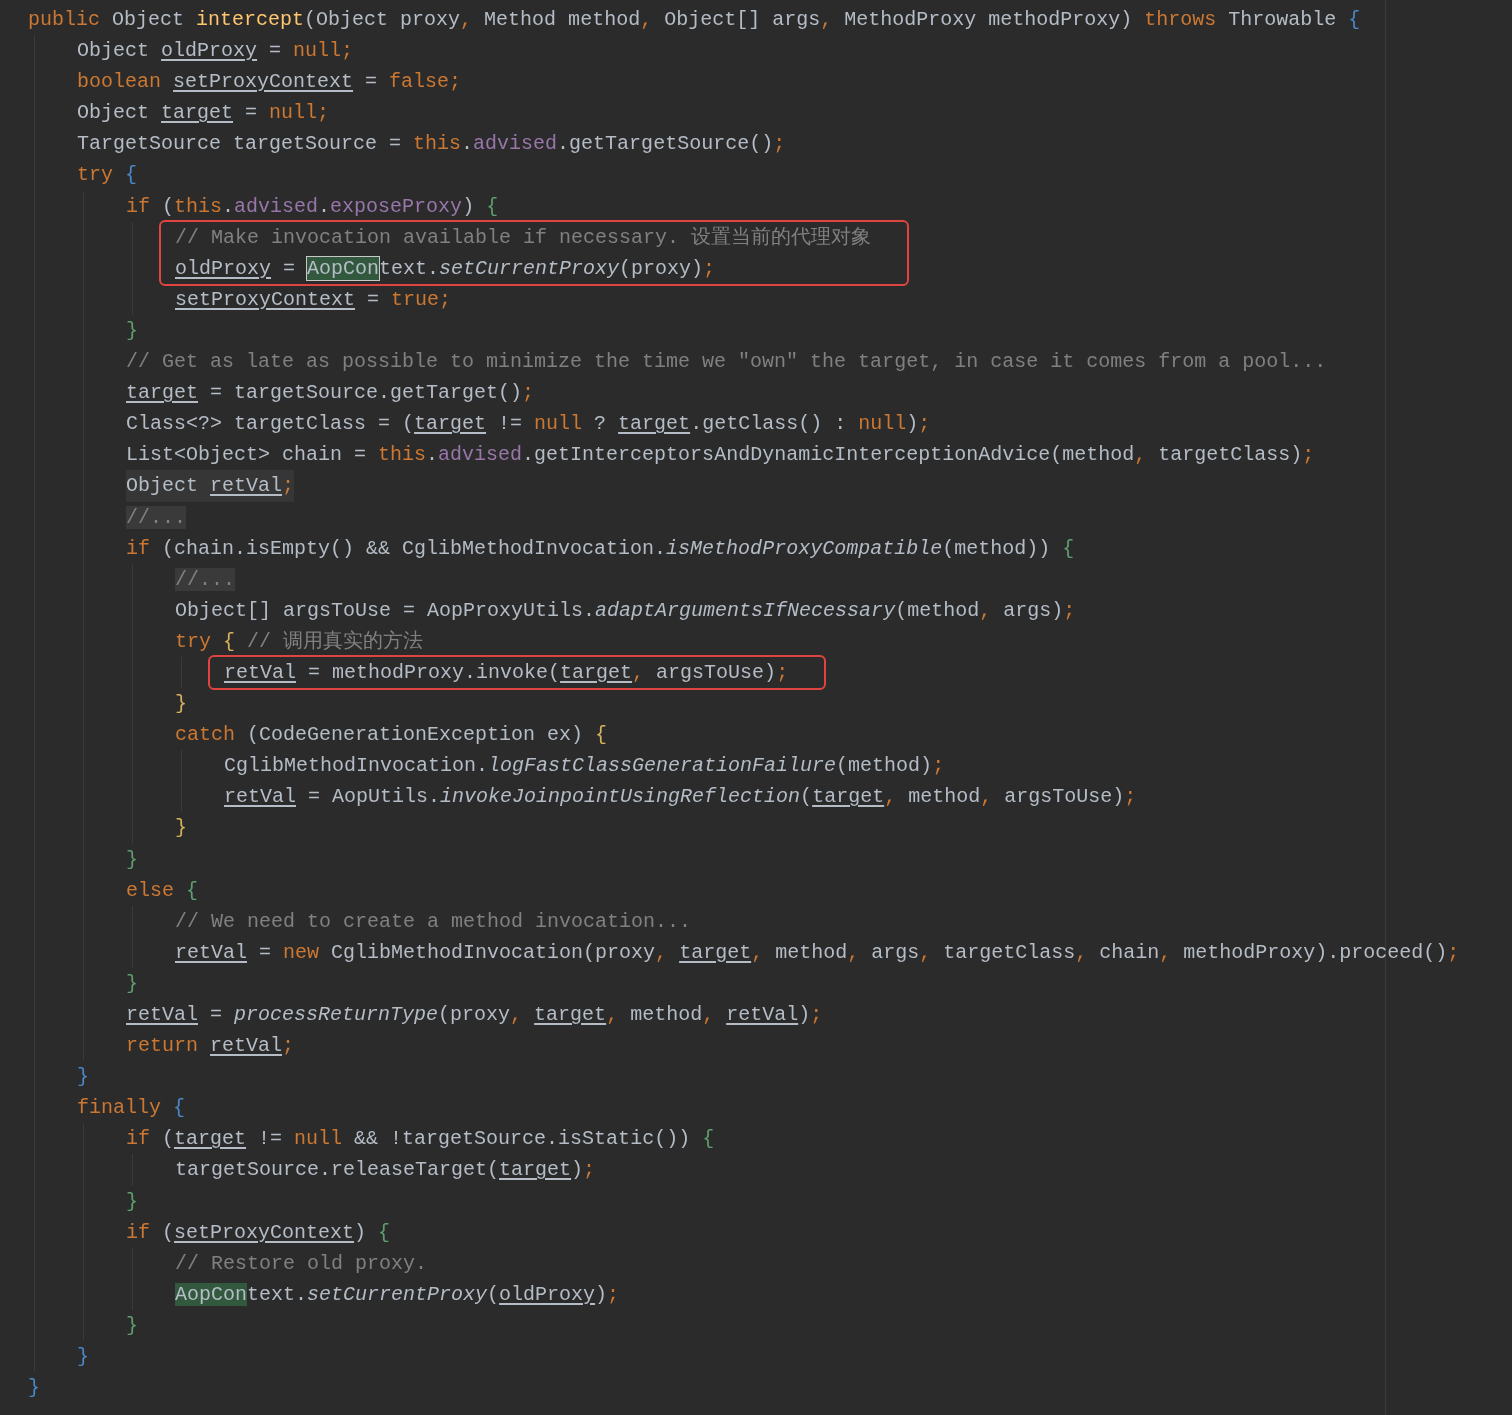  I want to click on code-line: try {, so click(107, 175).